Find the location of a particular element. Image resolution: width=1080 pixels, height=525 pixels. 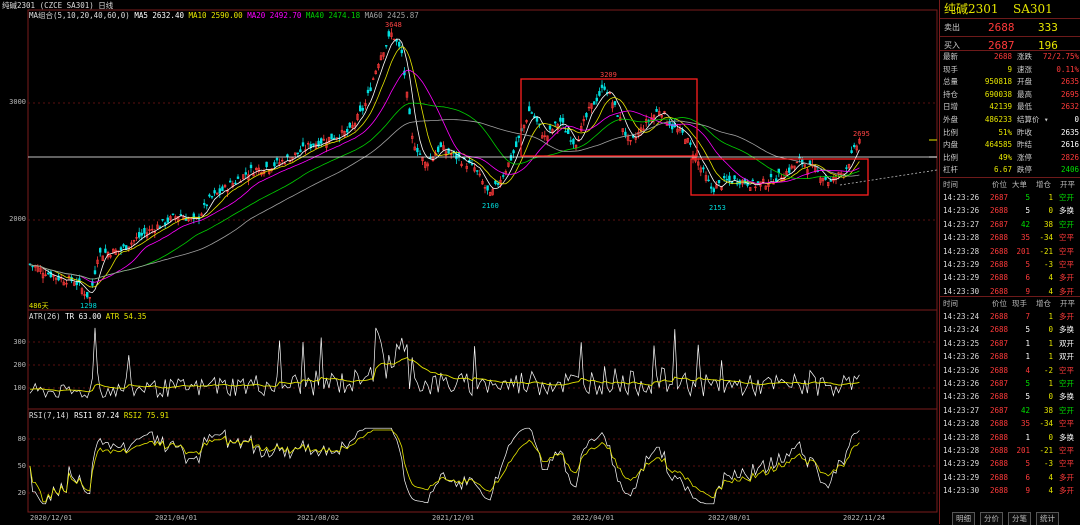

tick-oi-change: 0 is located at coordinates (1050, 397).